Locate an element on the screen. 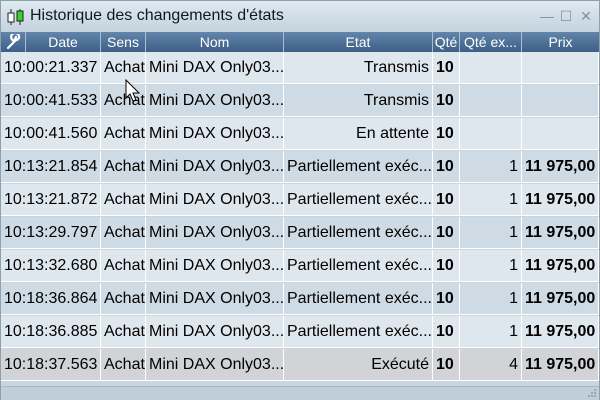 This screenshot has width=600, height=400. header-qte: Qté is located at coordinates (446, 42).